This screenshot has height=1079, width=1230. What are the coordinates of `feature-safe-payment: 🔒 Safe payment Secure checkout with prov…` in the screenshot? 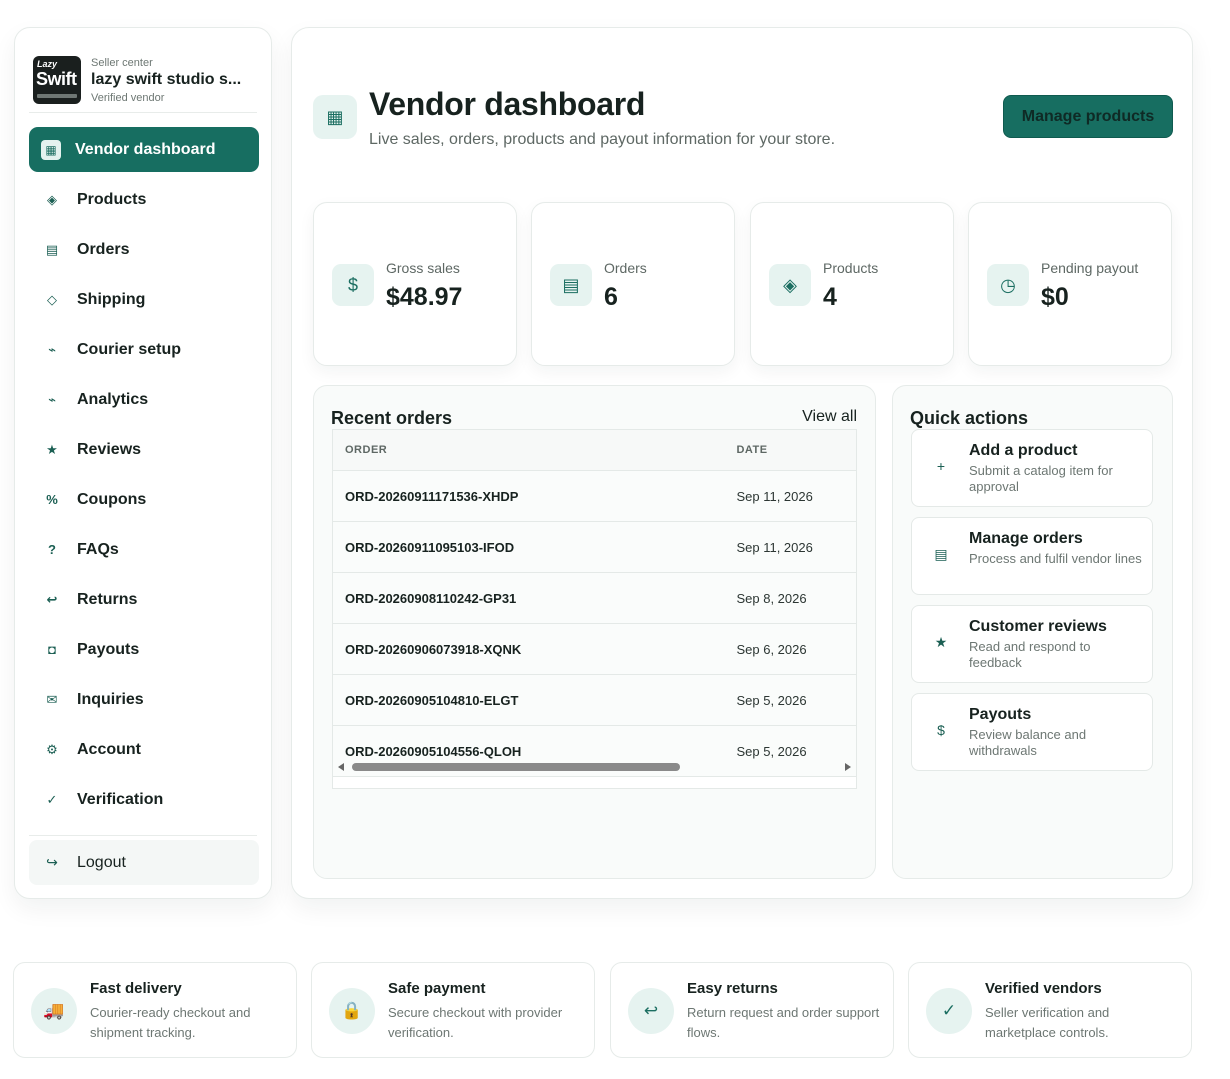 It's located at (453, 1010).